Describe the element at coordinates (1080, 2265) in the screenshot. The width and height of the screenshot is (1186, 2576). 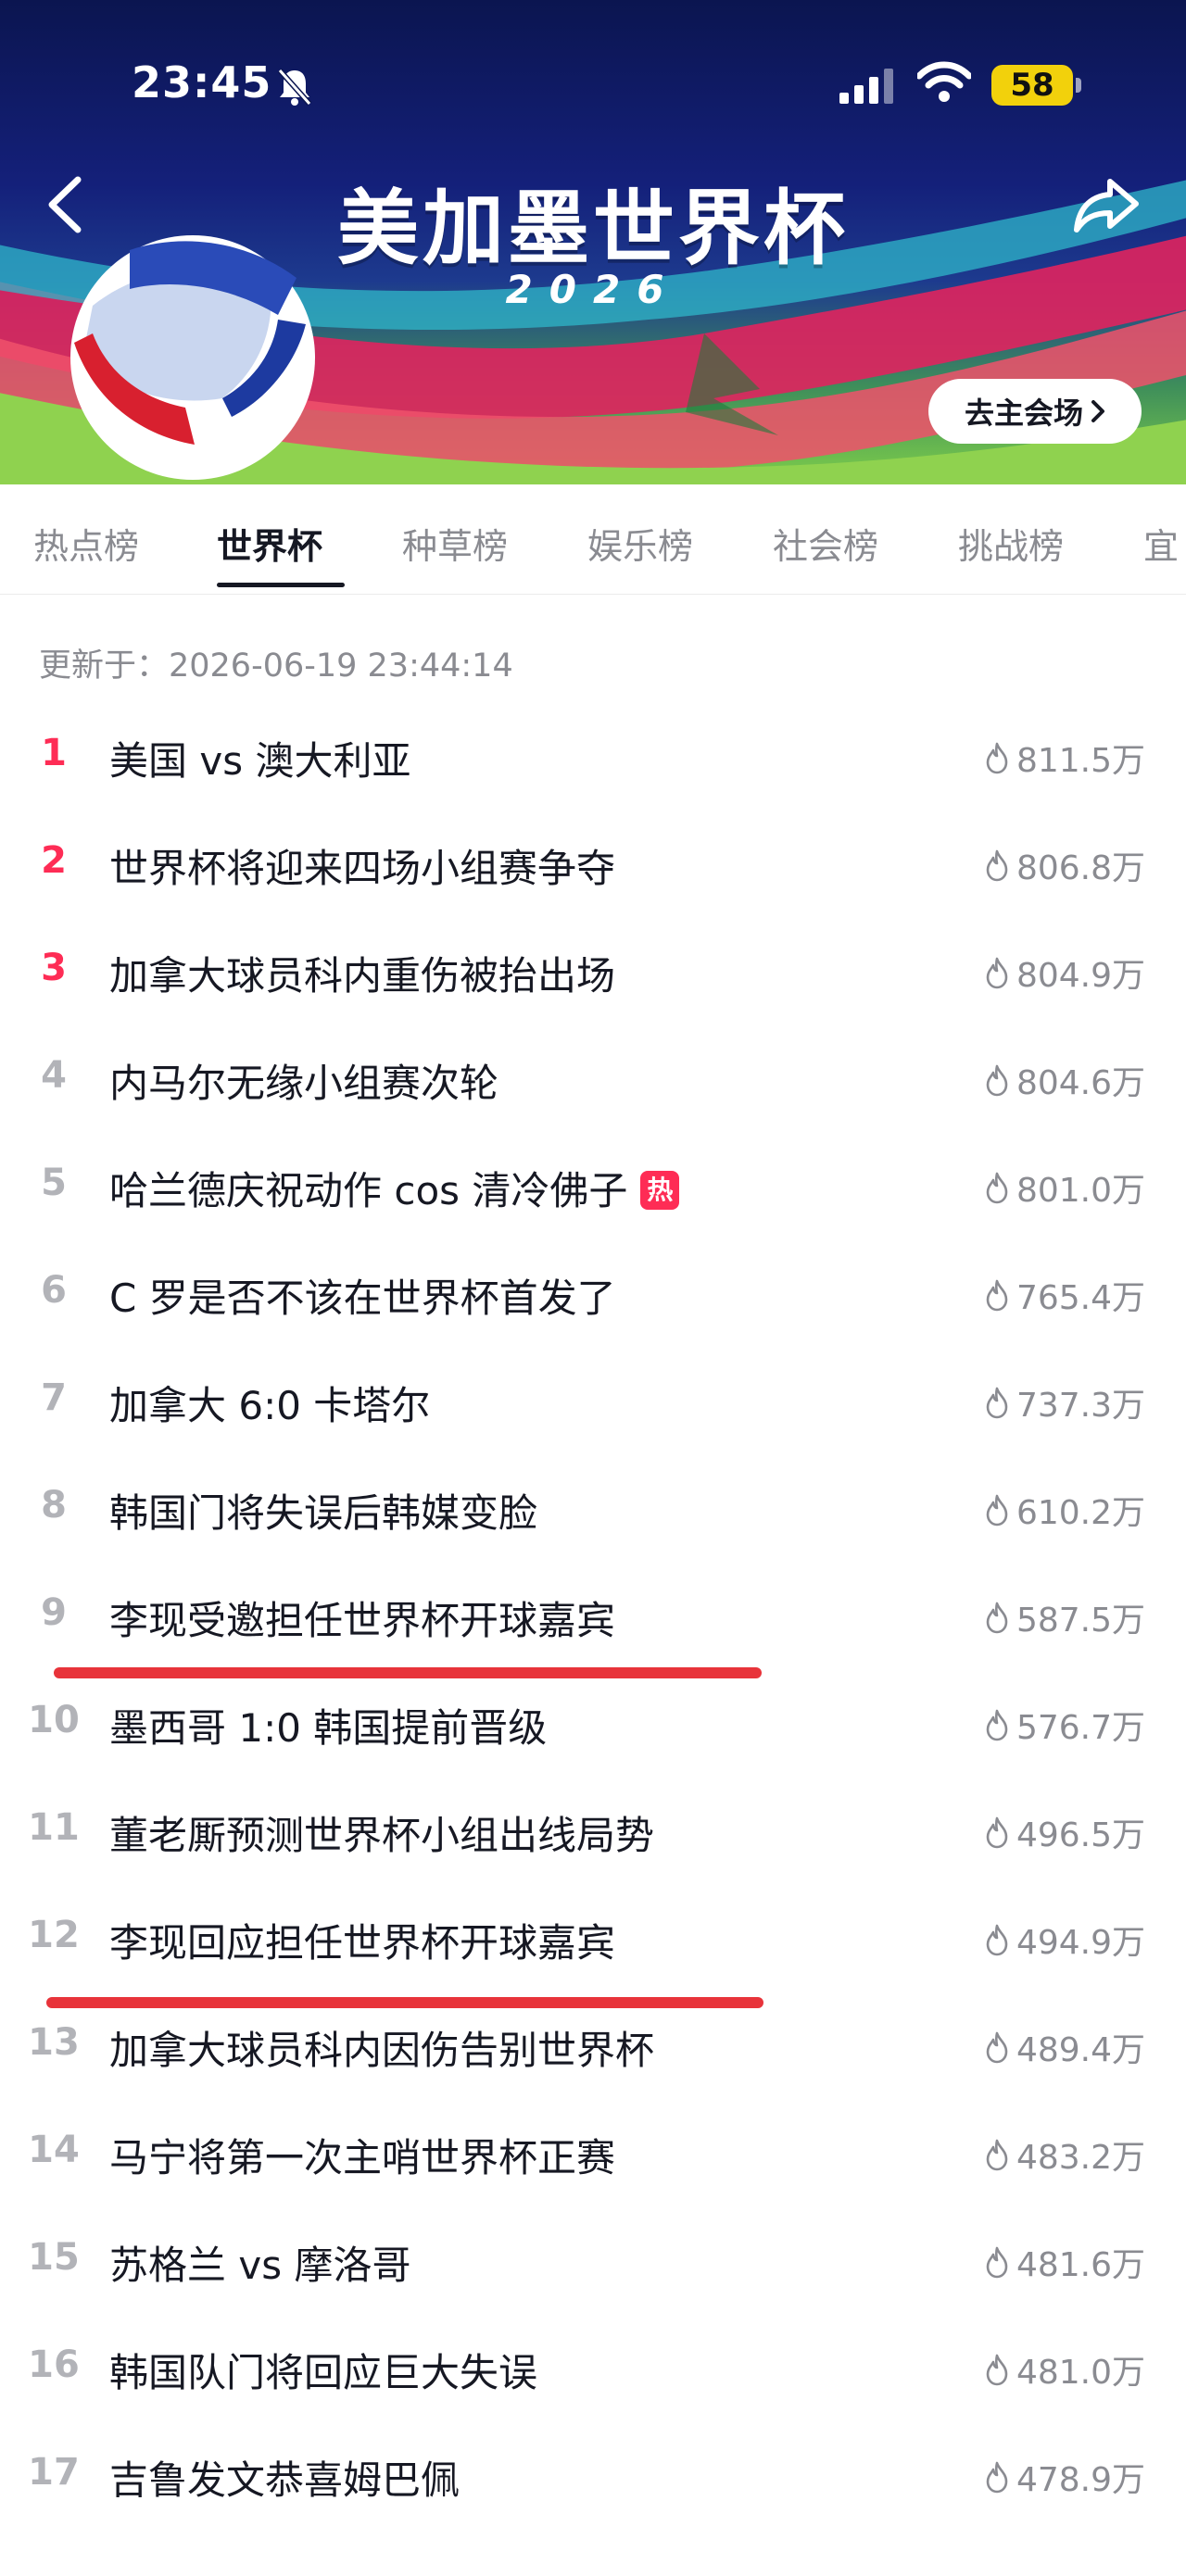
I see `heat-value: 481.6万` at that location.